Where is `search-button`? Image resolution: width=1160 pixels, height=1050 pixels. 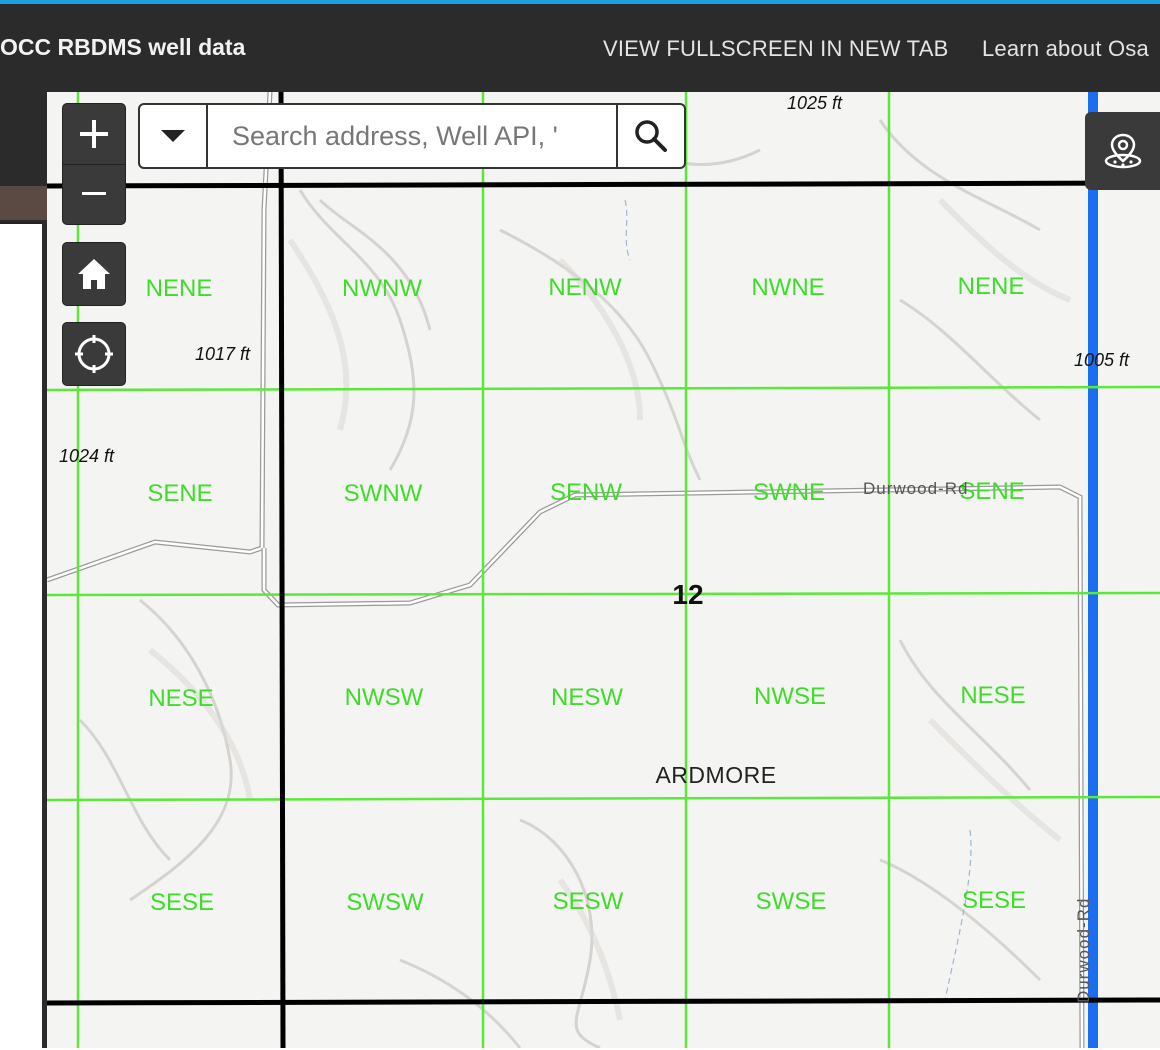
search-button is located at coordinates (650, 136).